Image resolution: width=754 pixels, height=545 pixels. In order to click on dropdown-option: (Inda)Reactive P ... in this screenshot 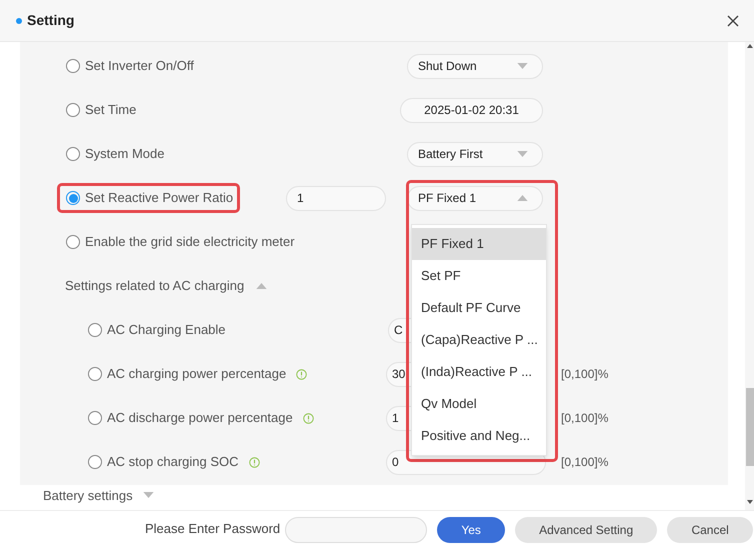, I will do `click(479, 372)`.